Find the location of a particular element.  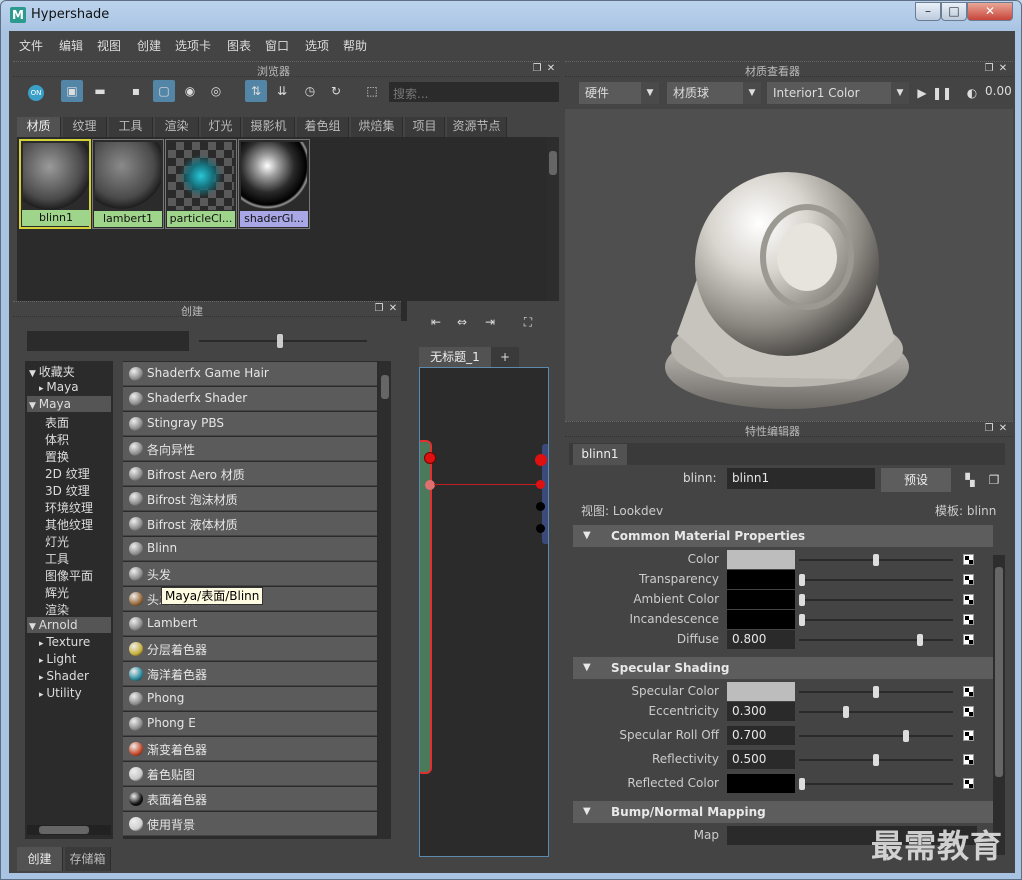

node-list-item: Phong E is located at coordinates (250, 724).